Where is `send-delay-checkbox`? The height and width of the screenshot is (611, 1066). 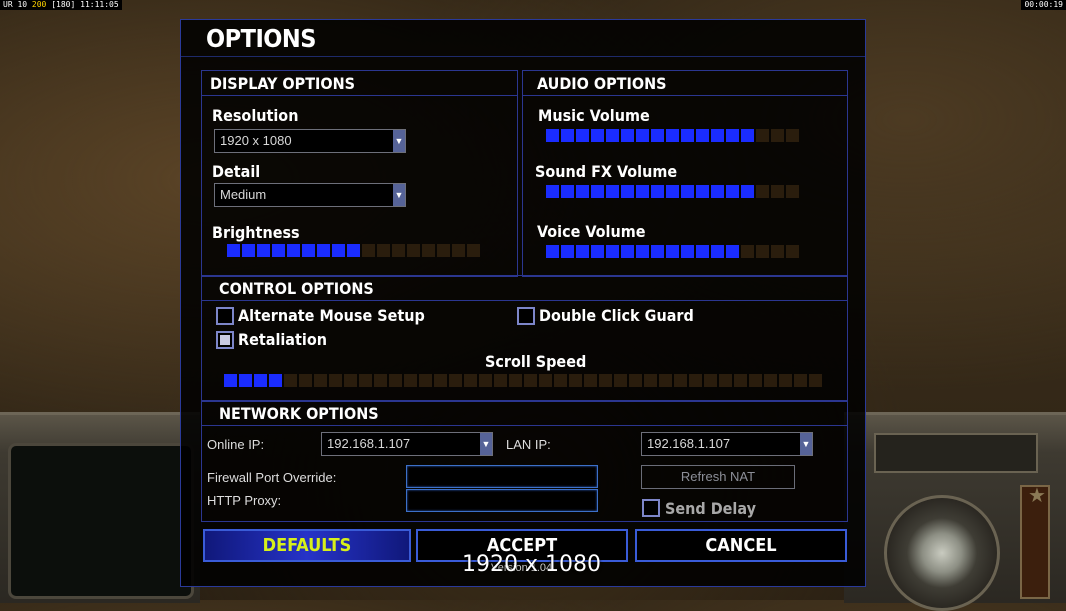
send-delay-checkbox is located at coordinates (651, 508).